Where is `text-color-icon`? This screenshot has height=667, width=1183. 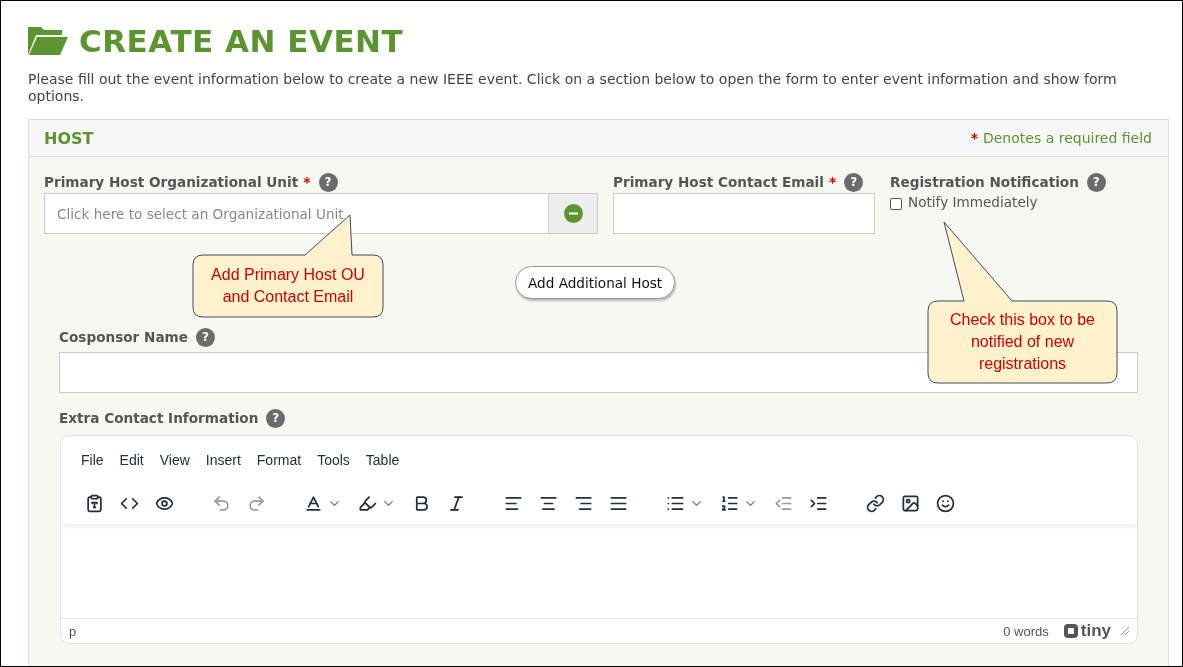 text-color-icon is located at coordinates (313, 503).